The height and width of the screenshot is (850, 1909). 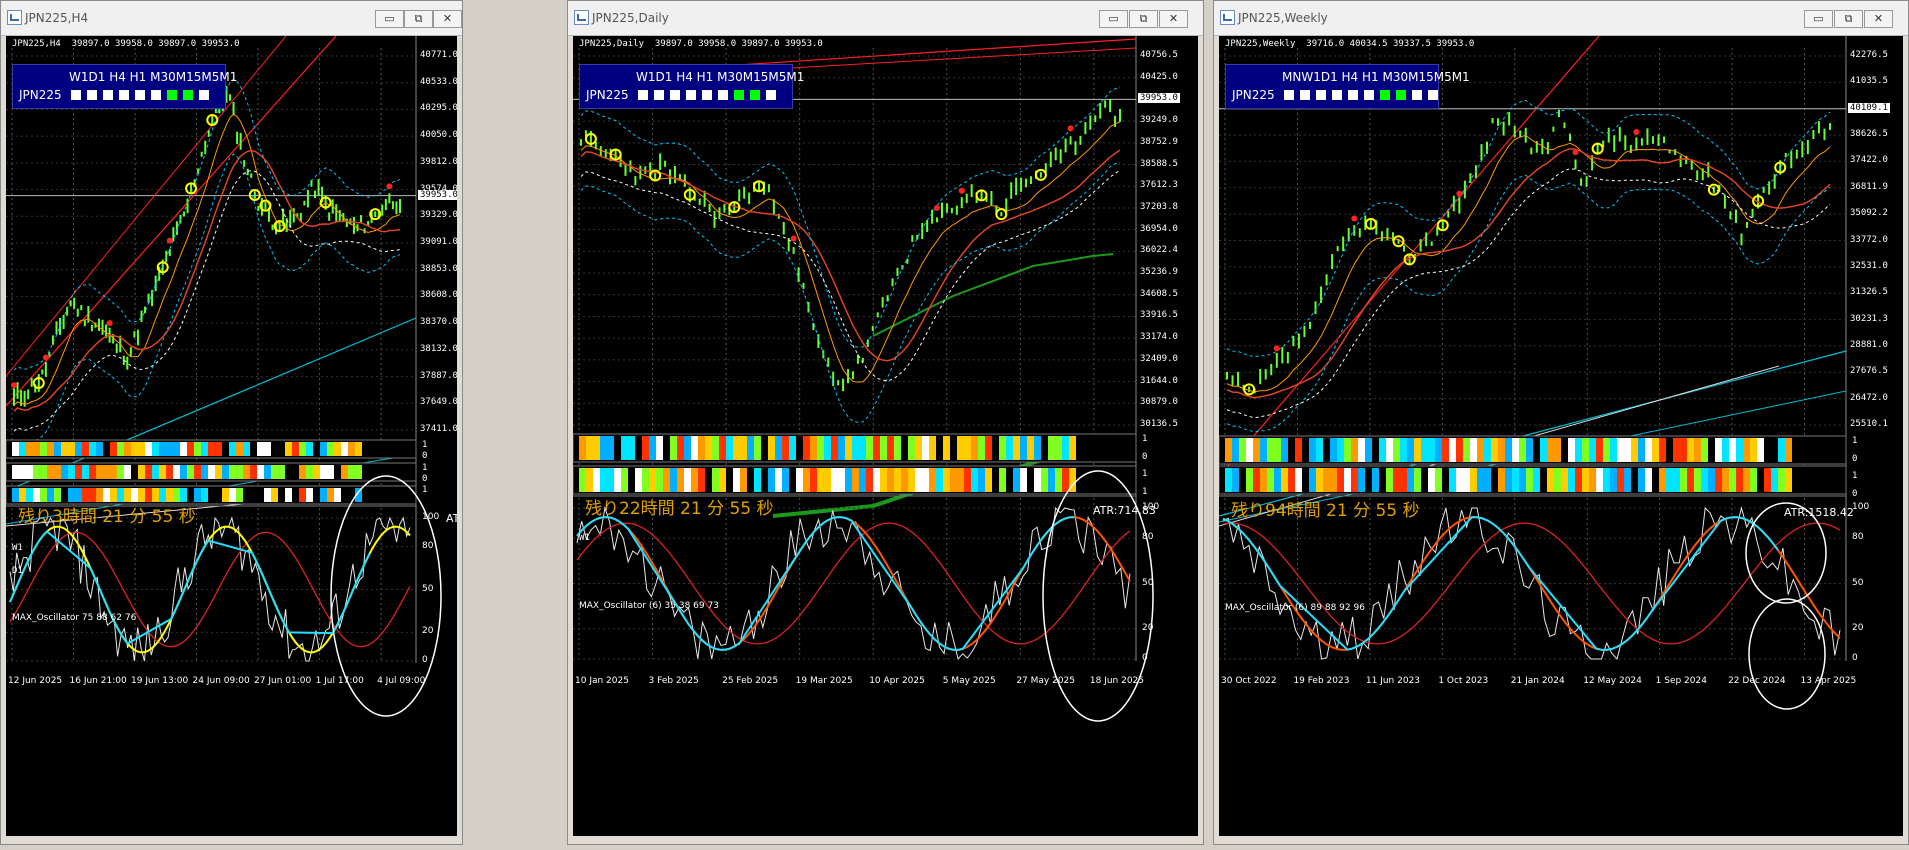 I want to click on annotation-ellipse, so click(x=1787, y=654).